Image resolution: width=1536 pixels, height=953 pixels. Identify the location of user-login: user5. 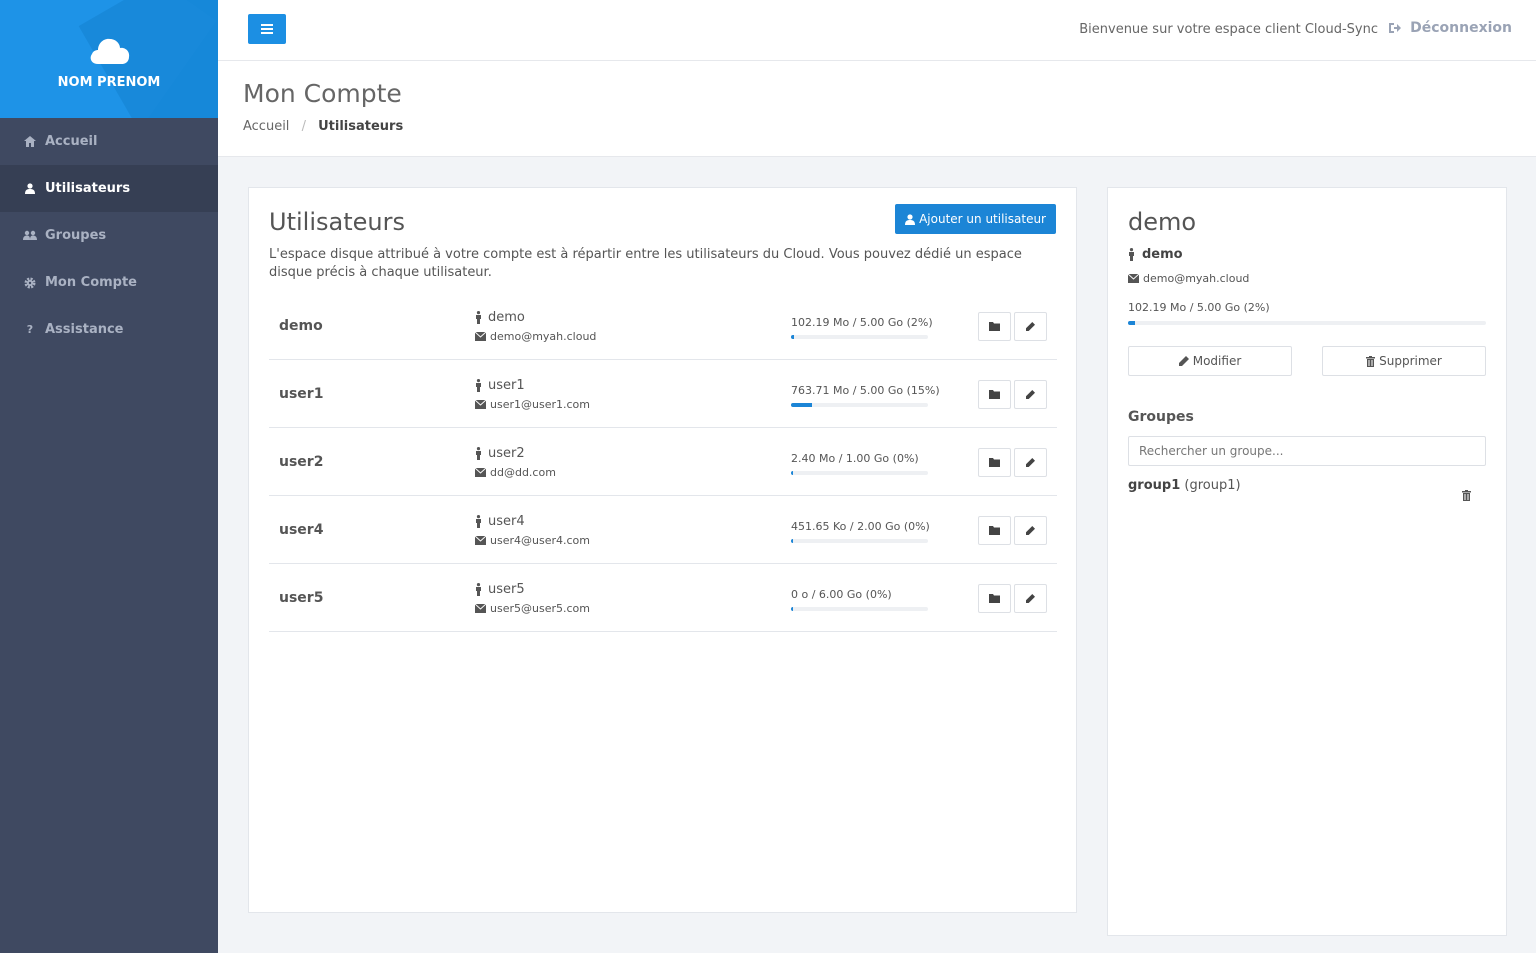
(500, 589).